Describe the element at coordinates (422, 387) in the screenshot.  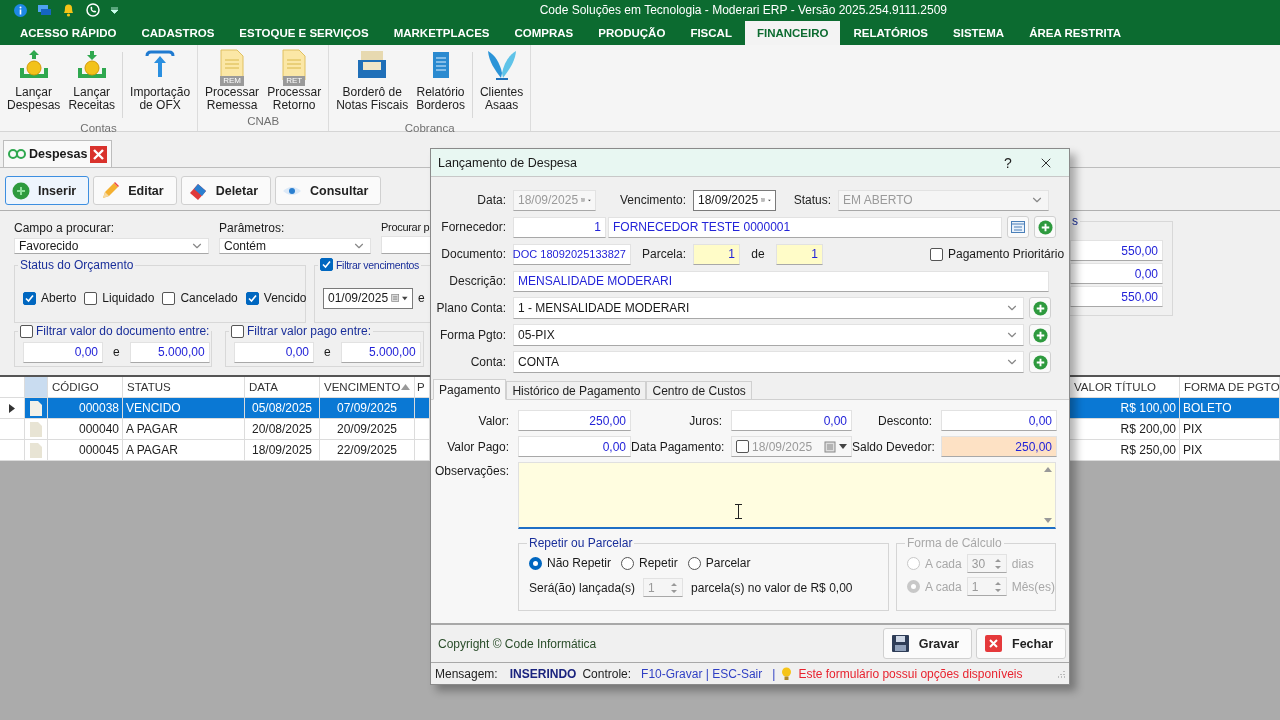
I see `column-header: P` at that location.